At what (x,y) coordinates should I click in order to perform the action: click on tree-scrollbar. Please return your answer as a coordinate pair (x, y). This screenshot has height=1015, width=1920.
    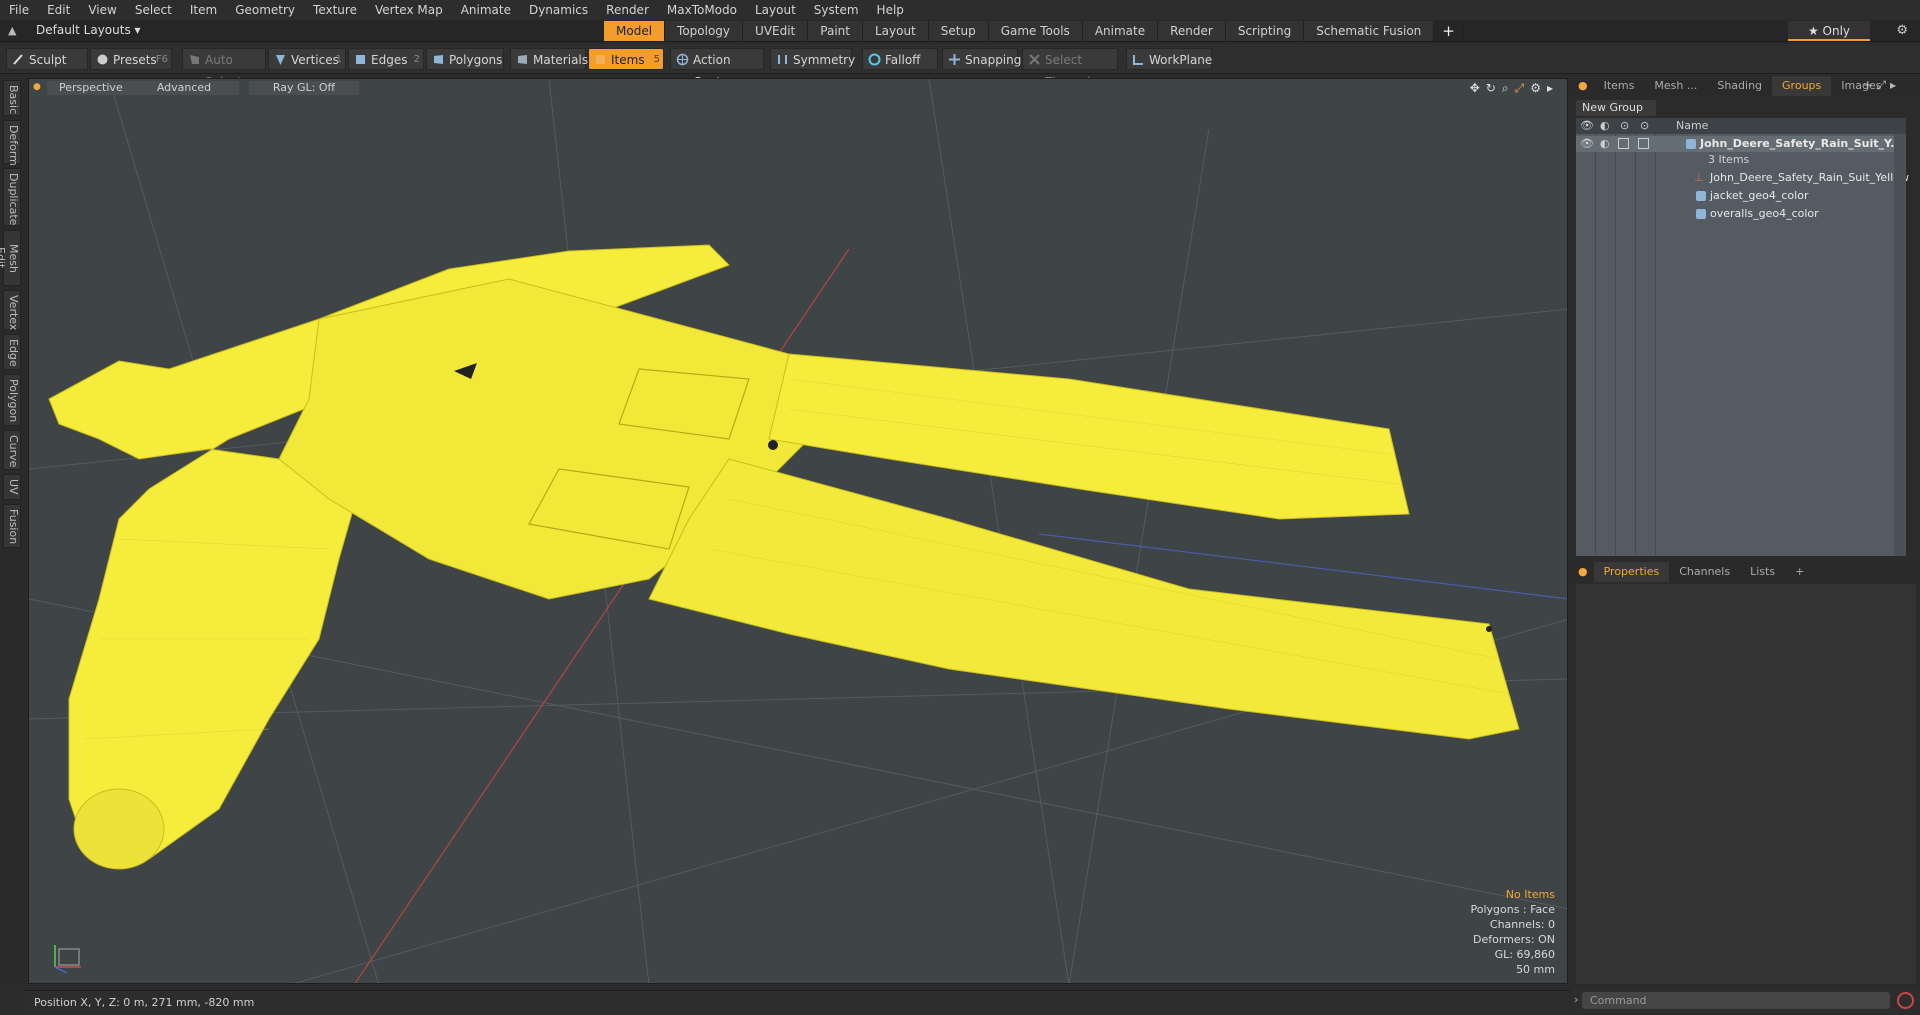
    Looking at the image, I should click on (1900, 345).